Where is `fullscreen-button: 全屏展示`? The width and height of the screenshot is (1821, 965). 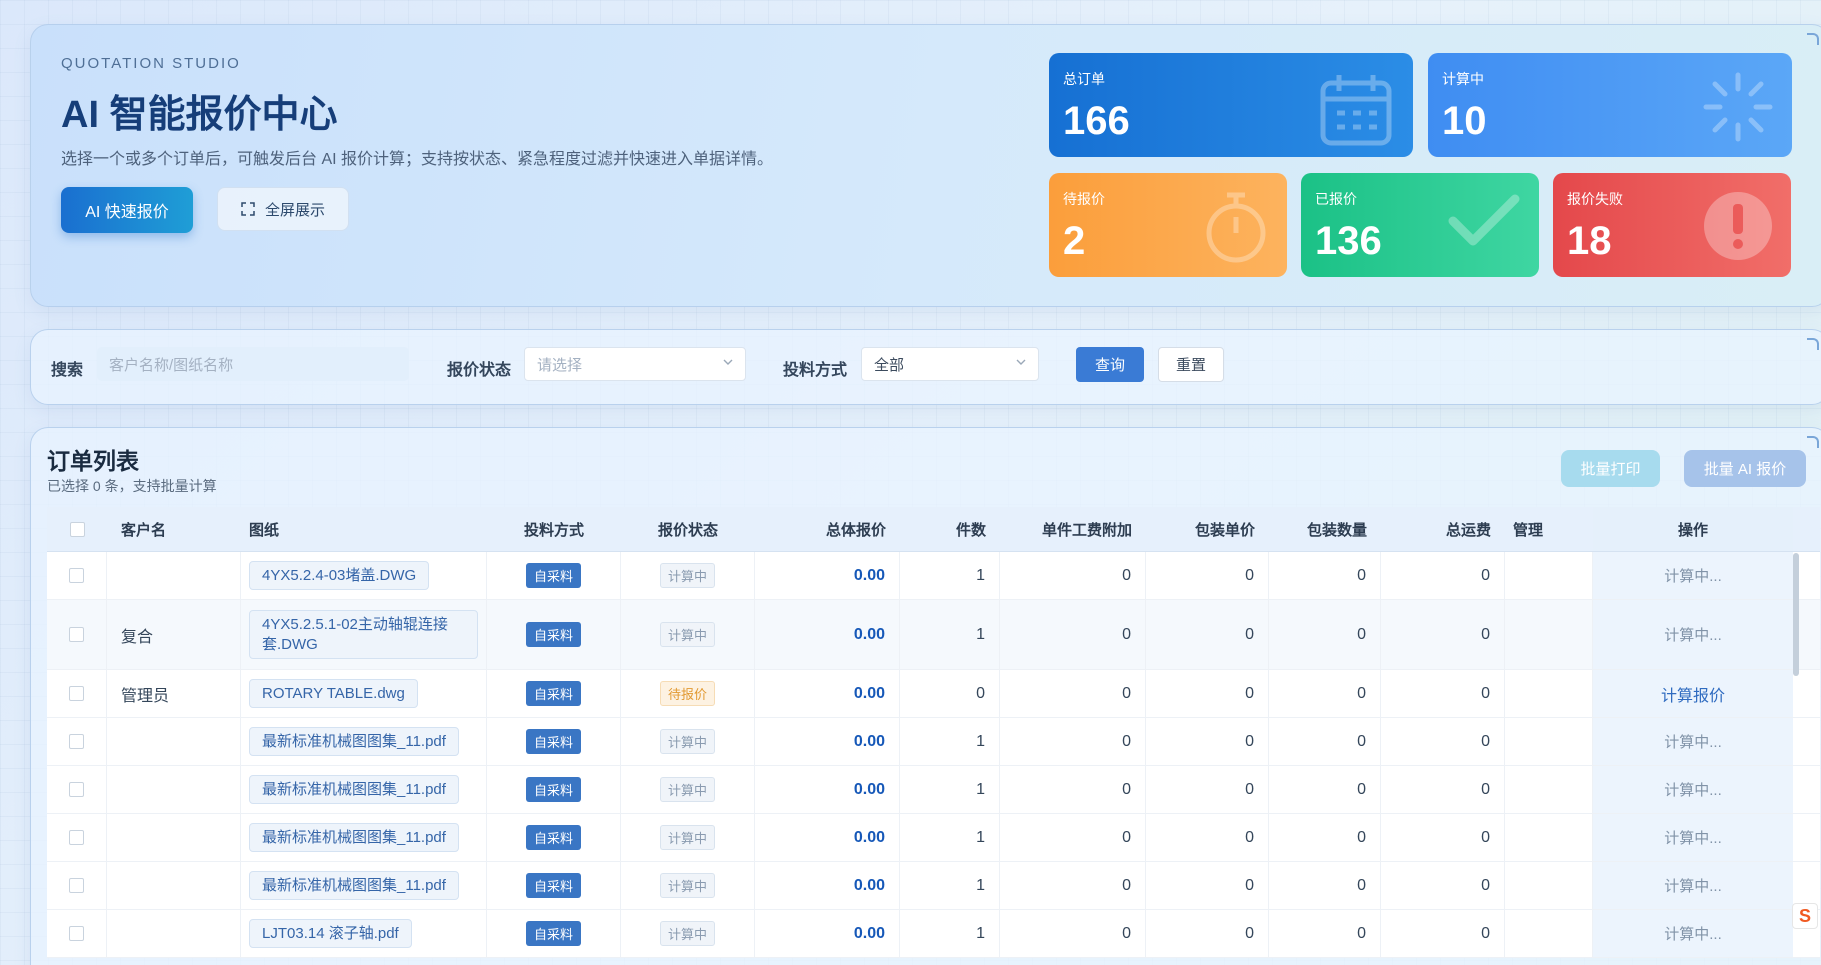 fullscreen-button: 全屏展示 is located at coordinates (283, 209).